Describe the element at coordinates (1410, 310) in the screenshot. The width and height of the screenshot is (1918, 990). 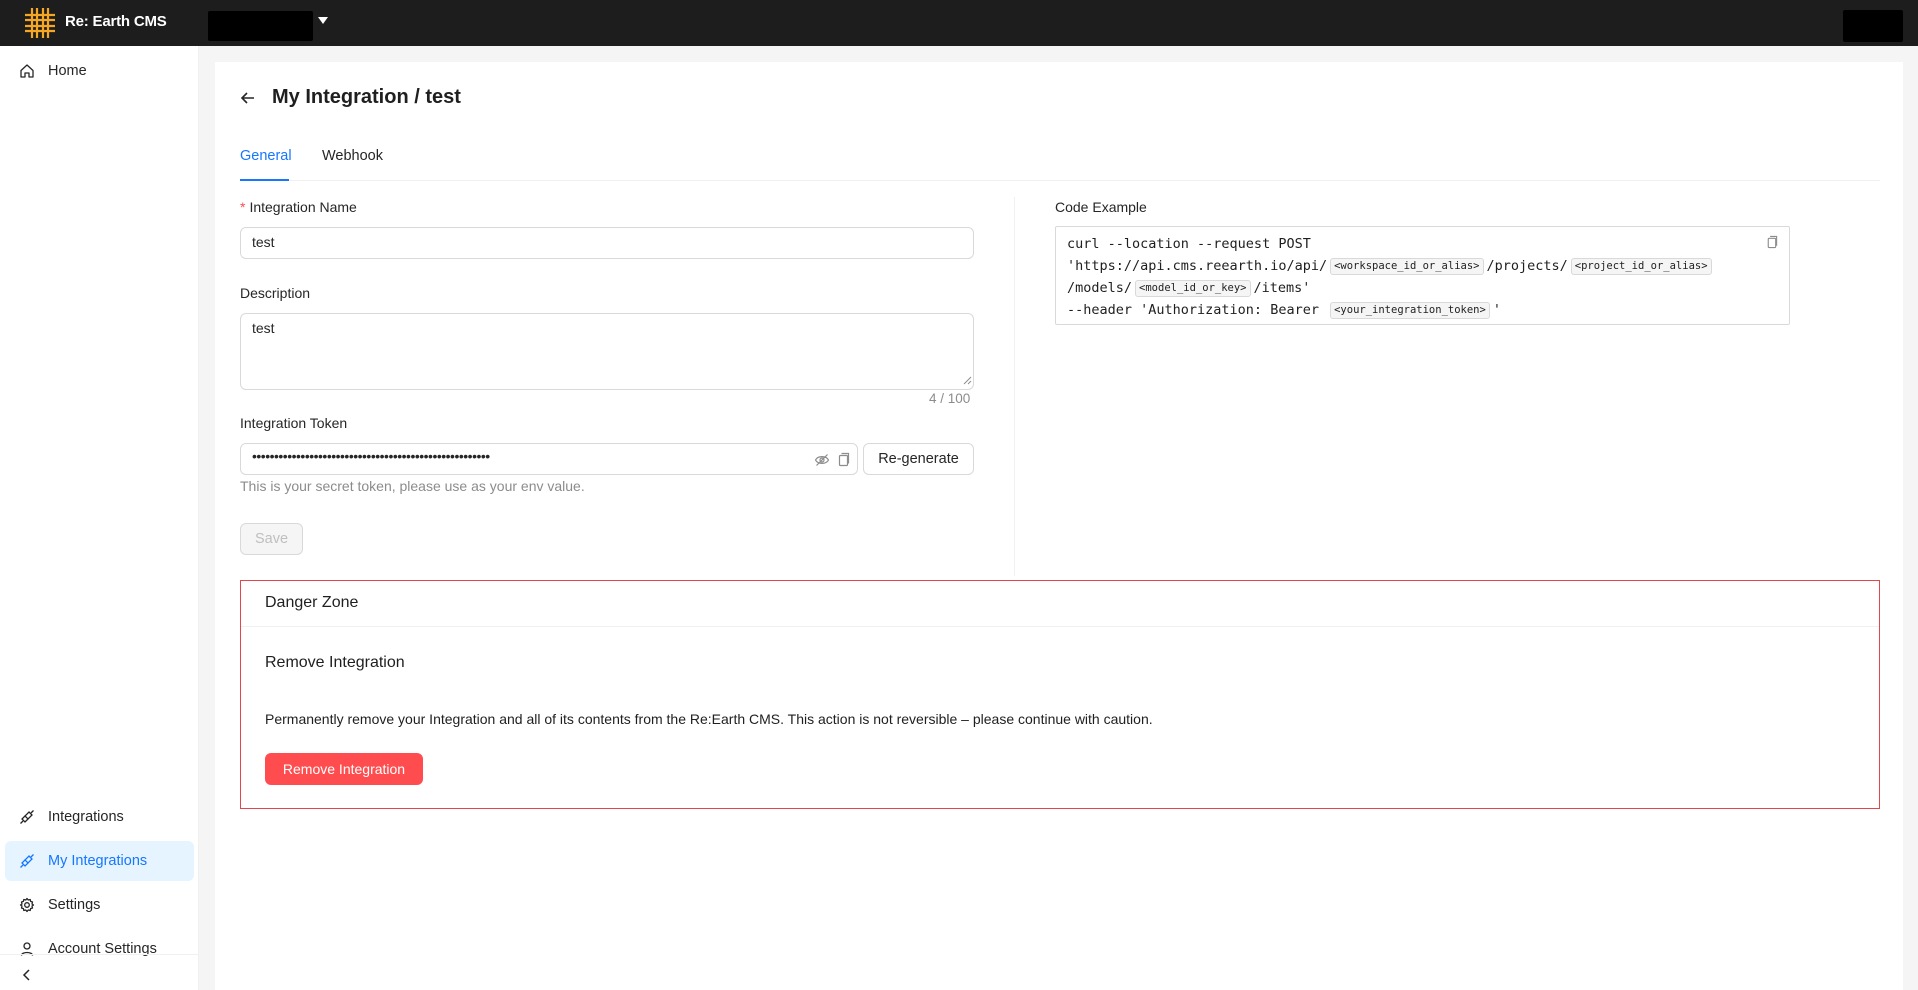
I see `code-placeholder-token: <your_integration_token>` at that location.